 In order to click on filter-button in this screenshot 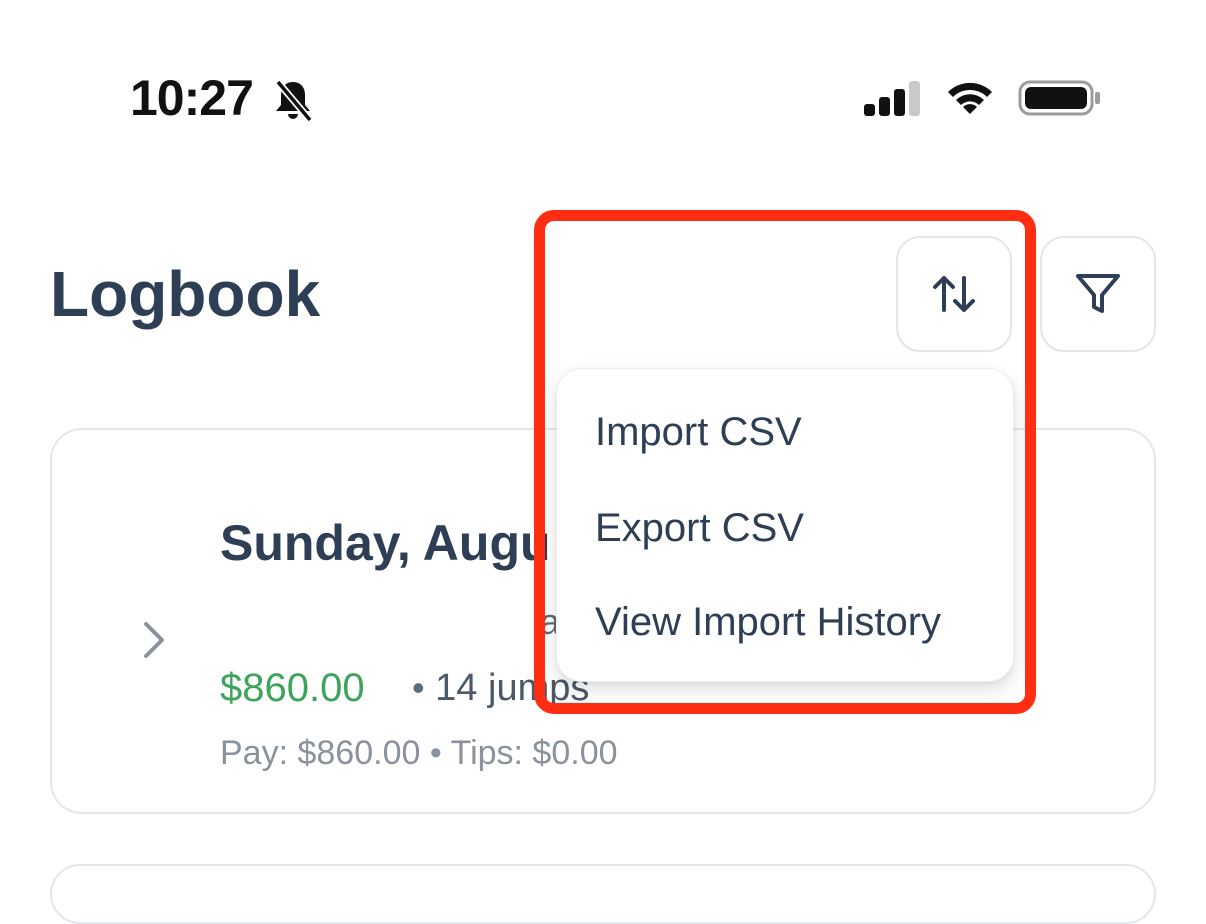, I will do `click(1098, 294)`.